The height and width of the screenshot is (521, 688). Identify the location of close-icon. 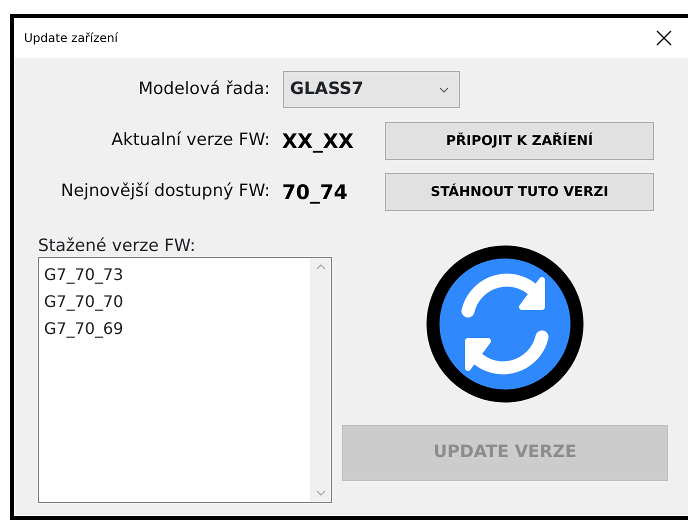
(664, 38).